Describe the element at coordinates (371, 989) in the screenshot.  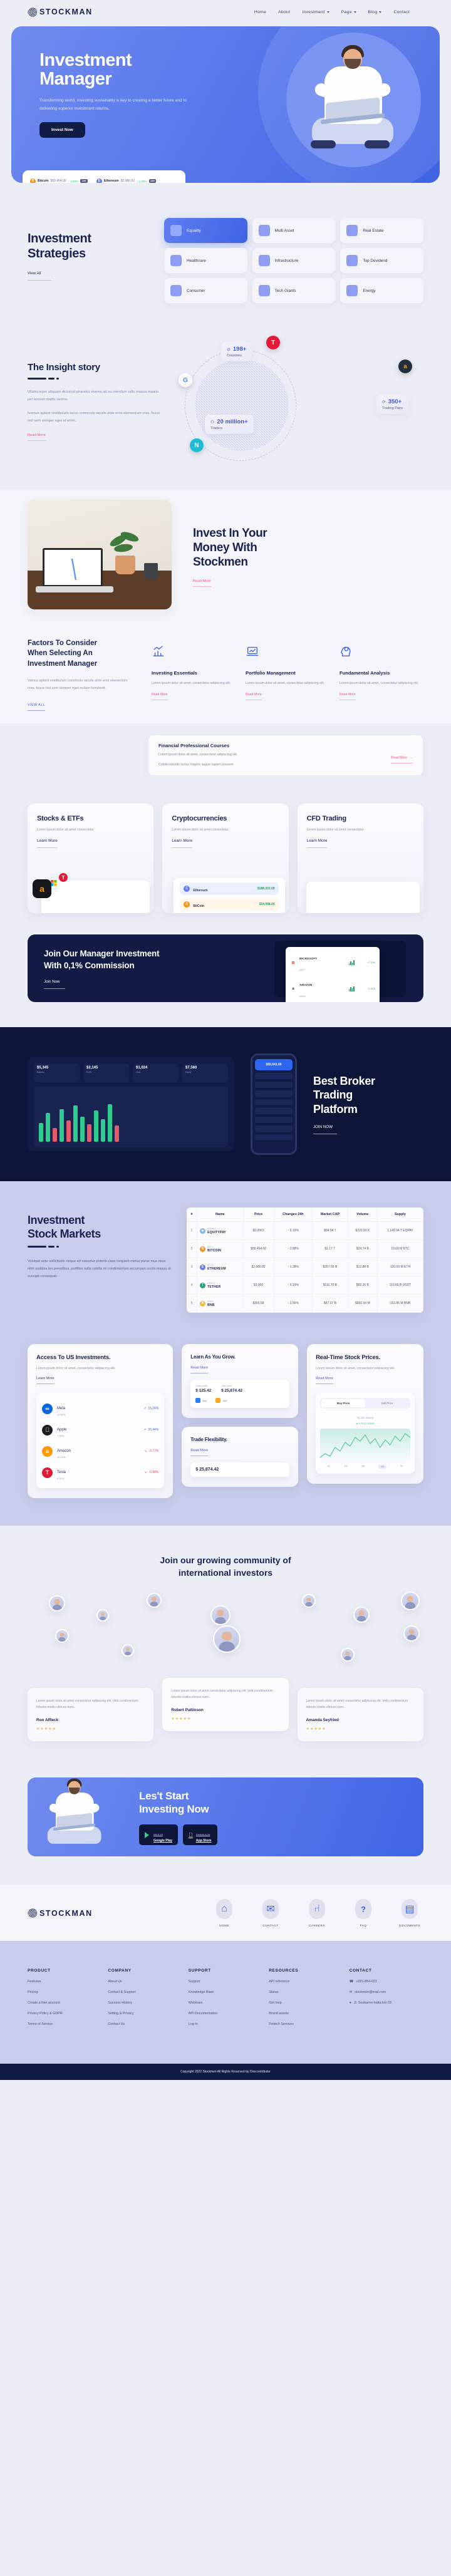
I see `stock-change: +2.21%` at that location.